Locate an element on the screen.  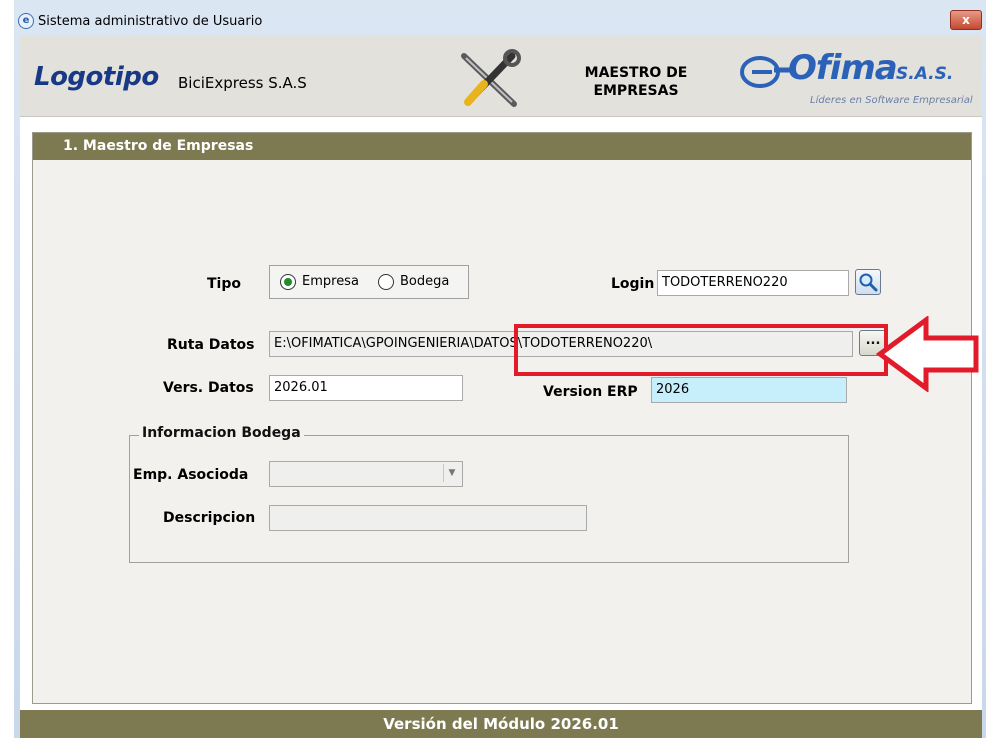
bodega-groupbox is located at coordinates (489, 499).